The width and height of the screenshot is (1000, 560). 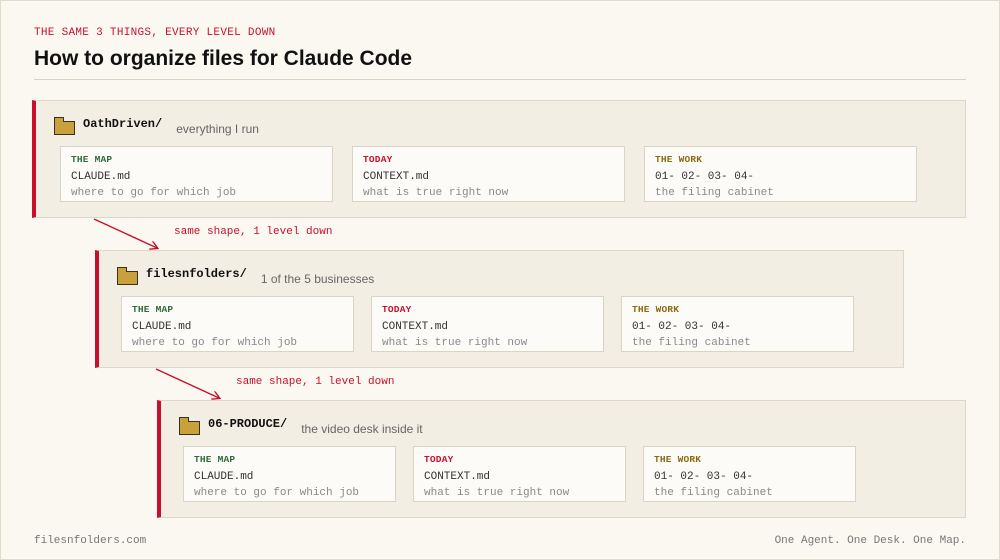 I want to click on footer-tagline: One Agent. One Desk. One Map., so click(x=870, y=541).